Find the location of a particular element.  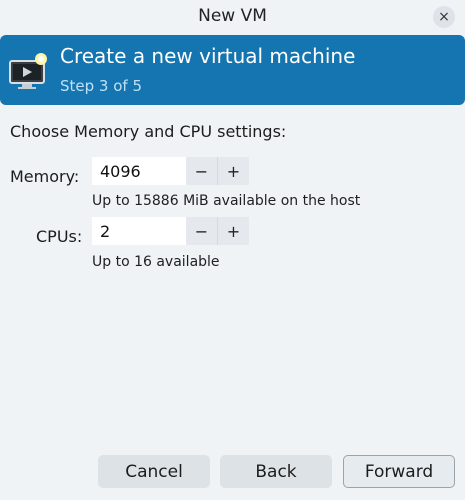

close-icon: × is located at coordinates (444, 17).